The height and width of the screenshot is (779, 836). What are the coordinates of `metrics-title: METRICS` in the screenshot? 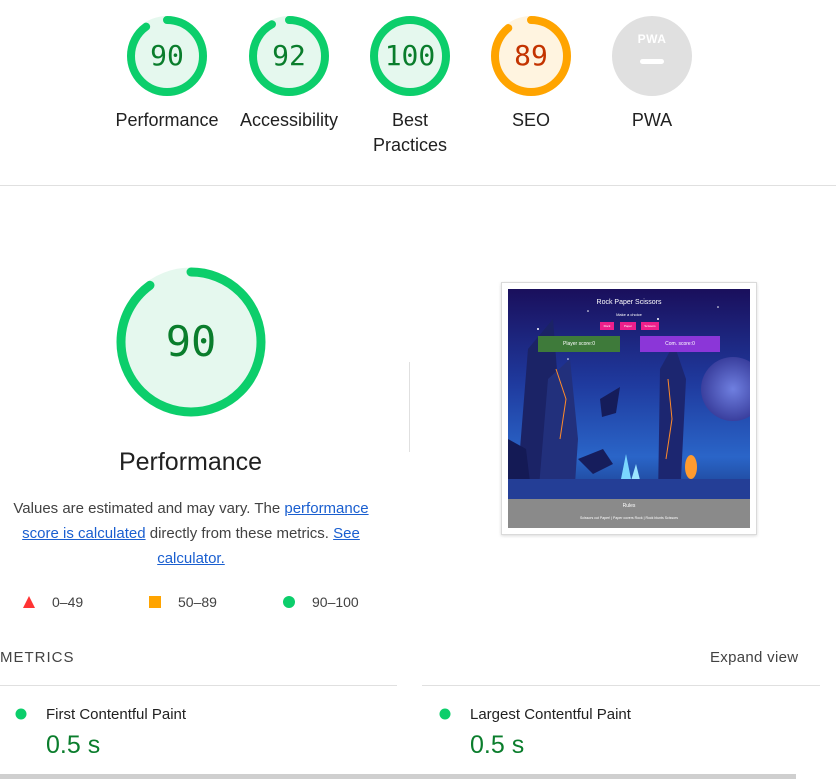 It's located at (37, 657).